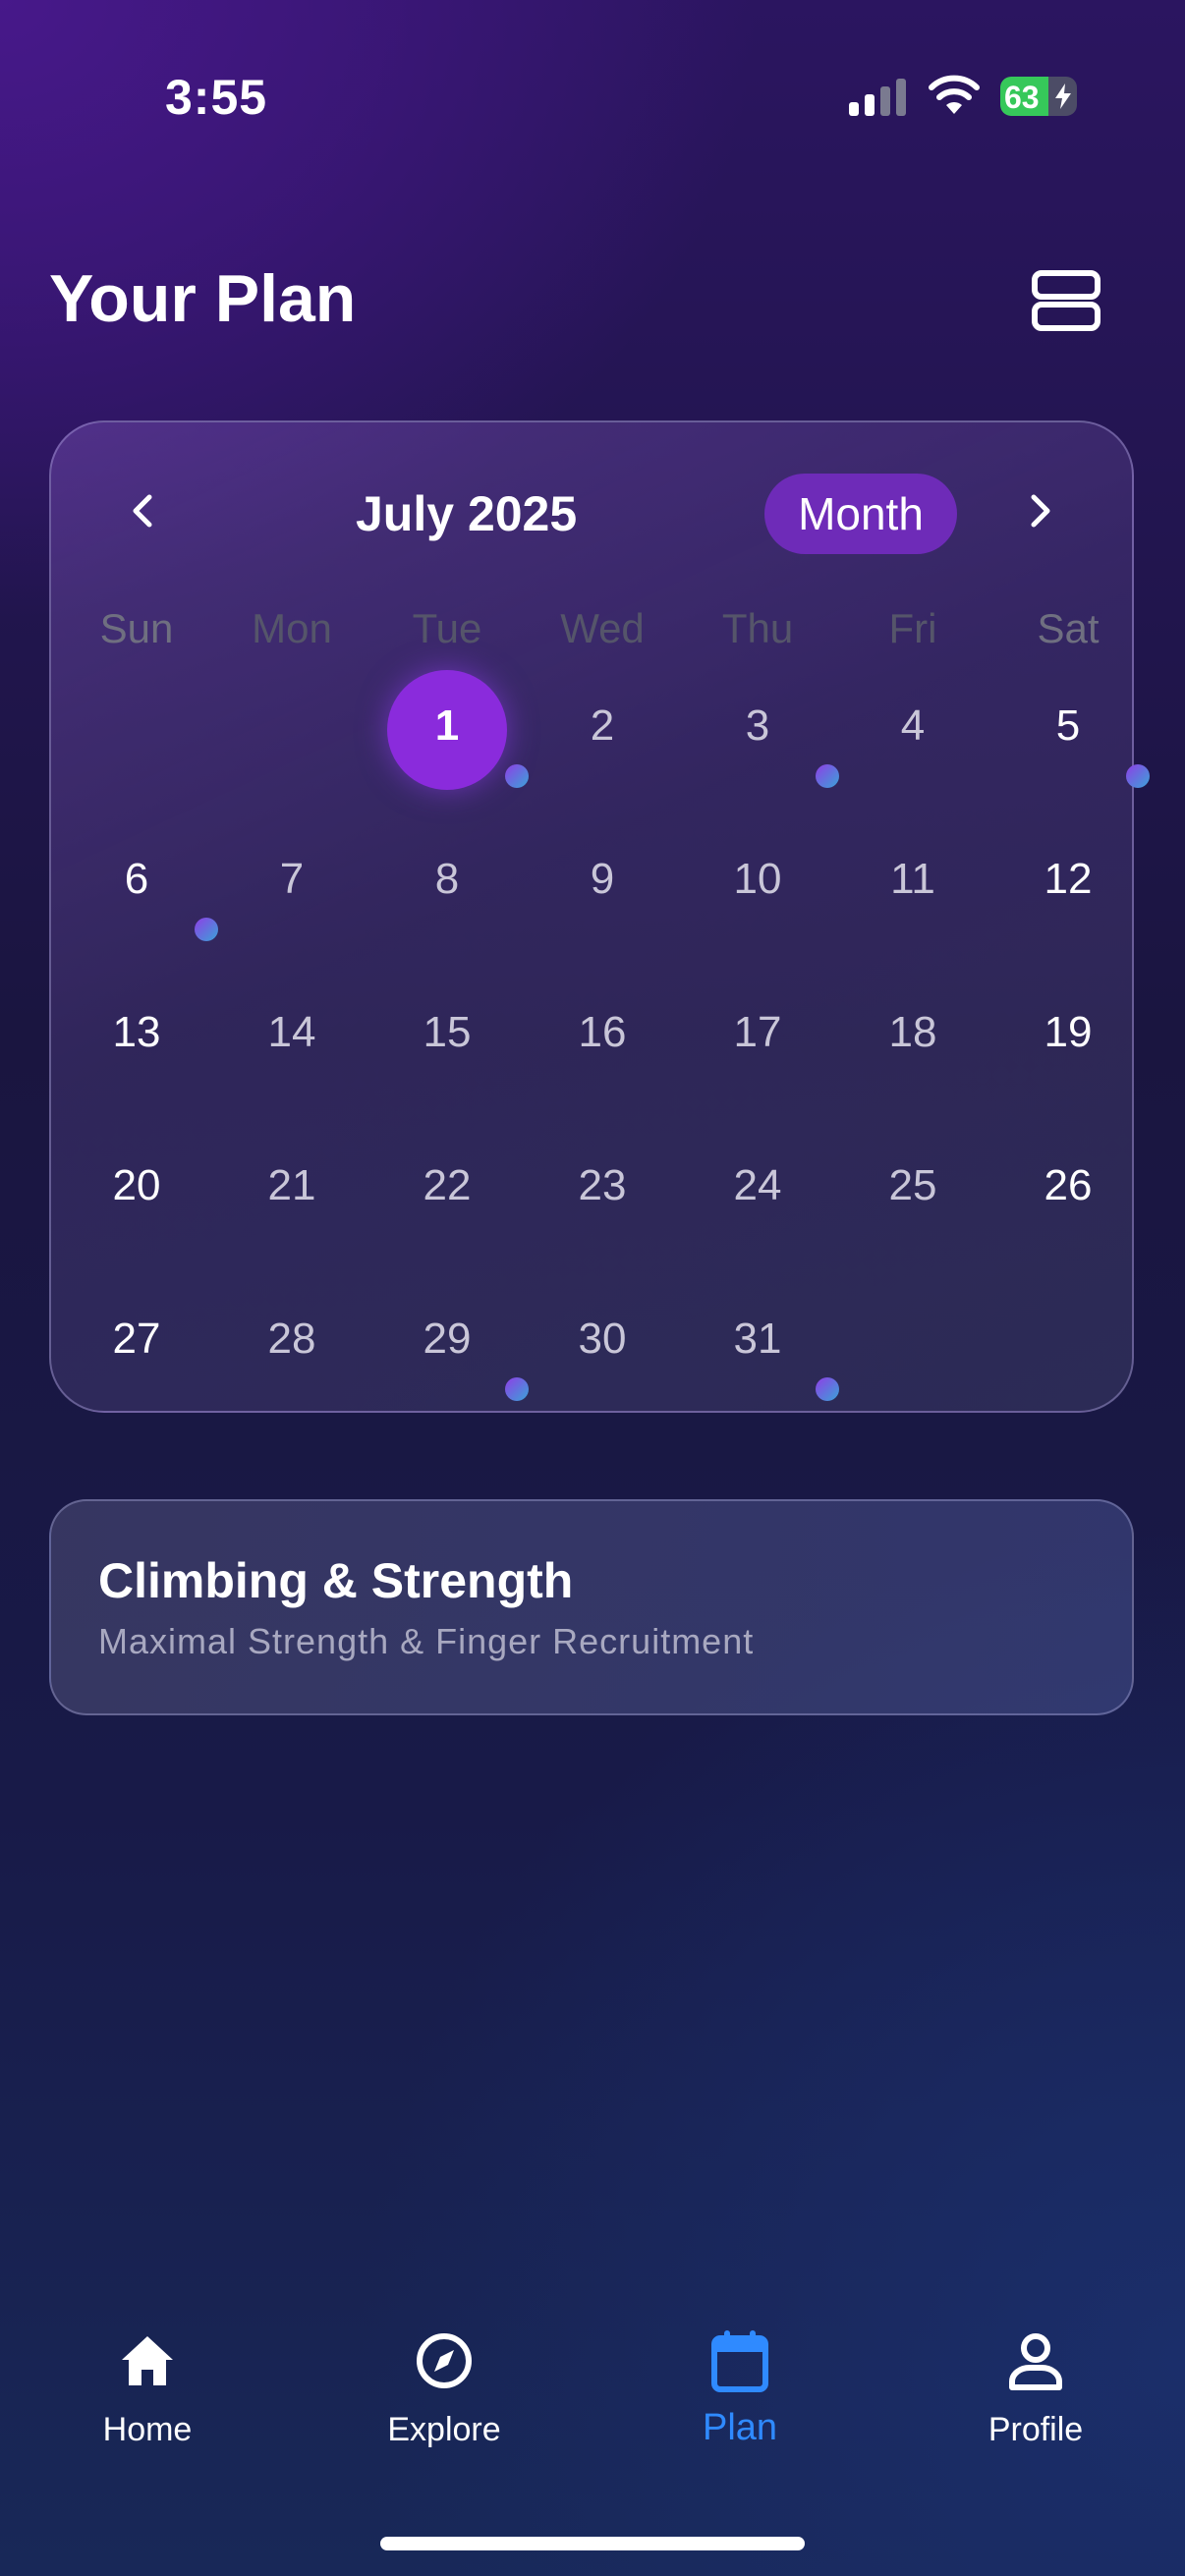 The width and height of the screenshot is (1185, 2576). I want to click on tab-profile: Profile, so click(1036, 2392).